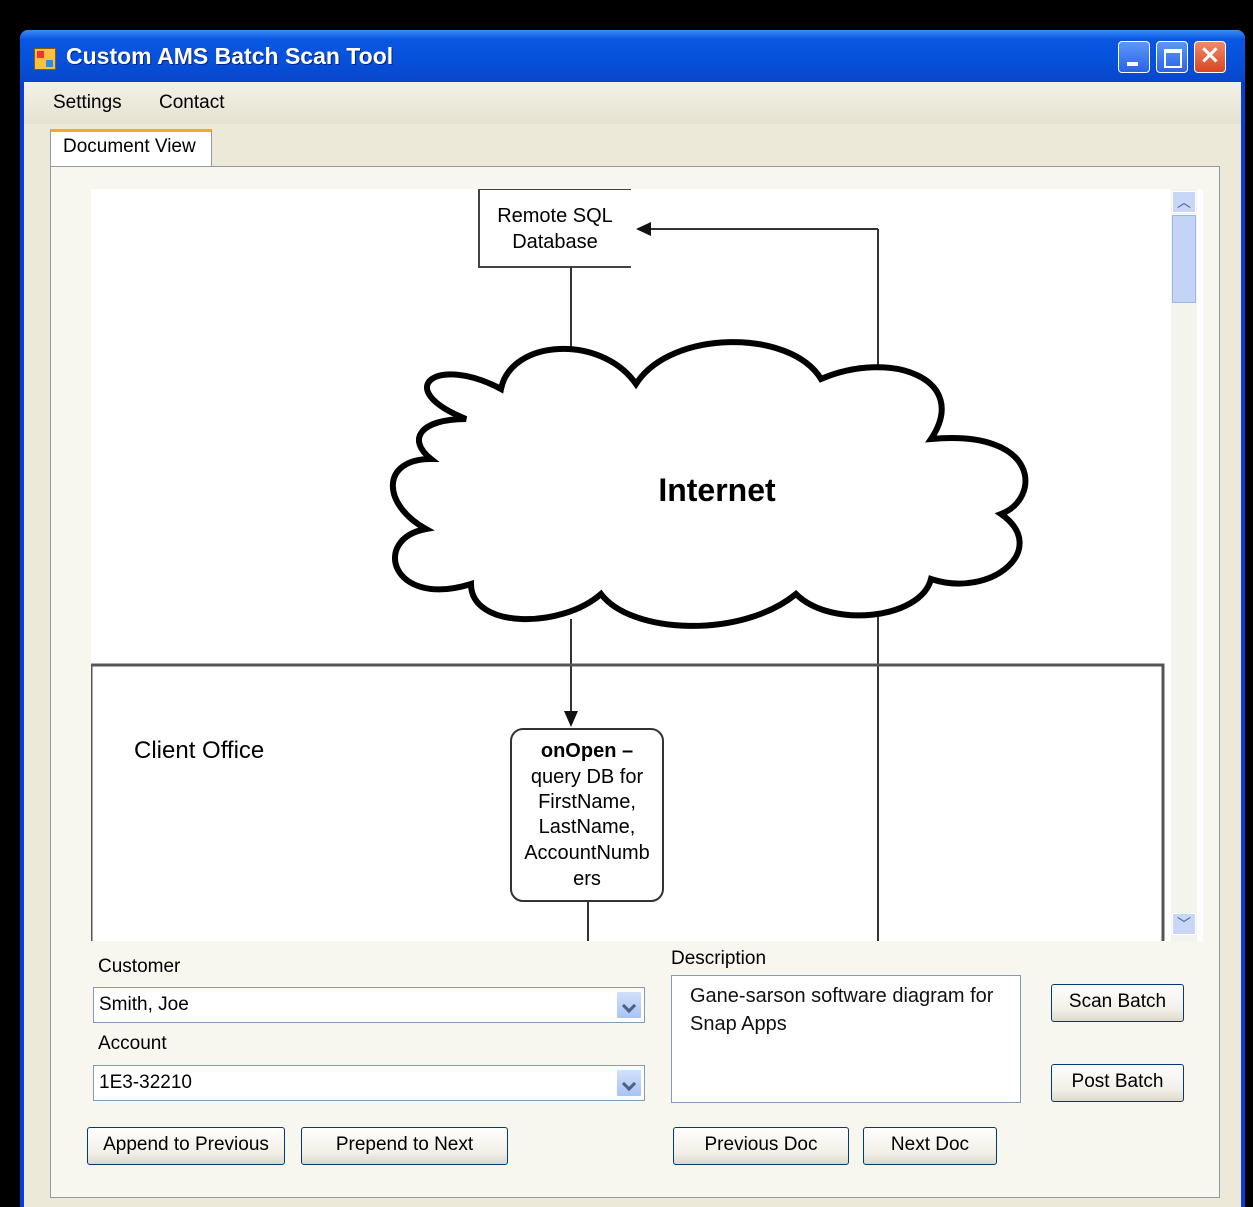  Describe the element at coordinates (719, 958) in the screenshot. I see `description-label: Description` at that location.